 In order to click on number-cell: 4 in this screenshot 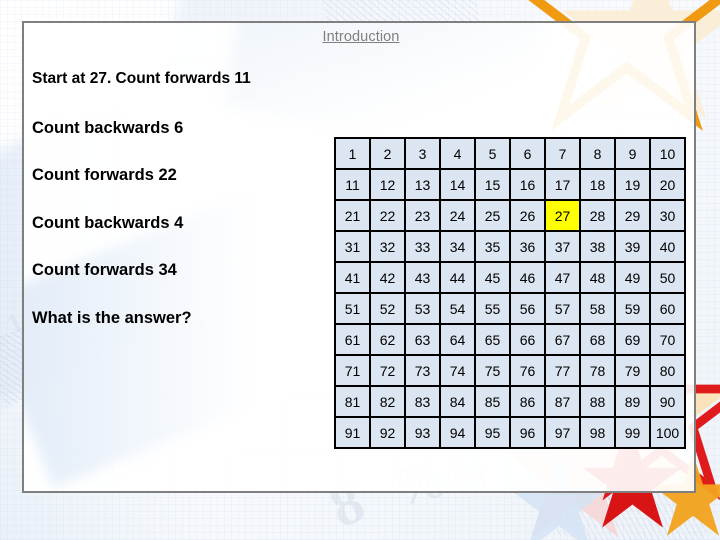, I will do `click(458, 154)`.